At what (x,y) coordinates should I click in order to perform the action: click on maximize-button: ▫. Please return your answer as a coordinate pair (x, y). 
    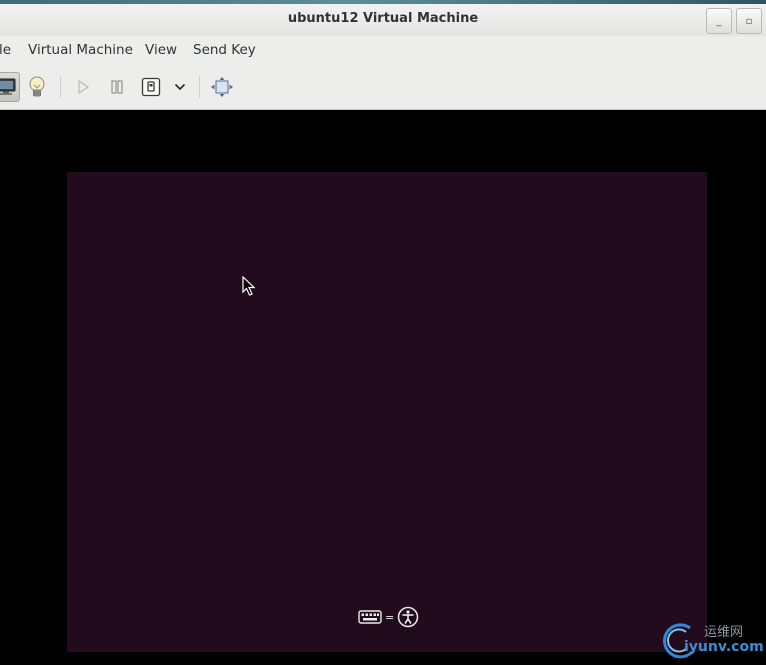
    Looking at the image, I should click on (749, 21).